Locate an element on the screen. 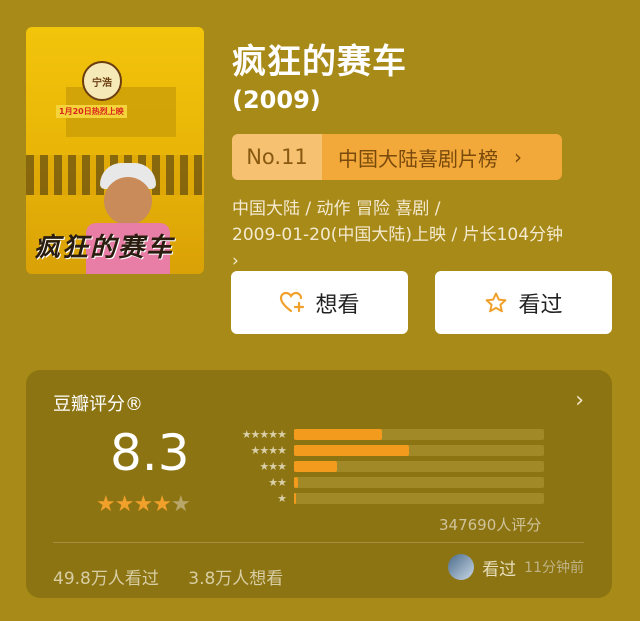  recent-time: 11分钟前 is located at coordinates (554, 568).